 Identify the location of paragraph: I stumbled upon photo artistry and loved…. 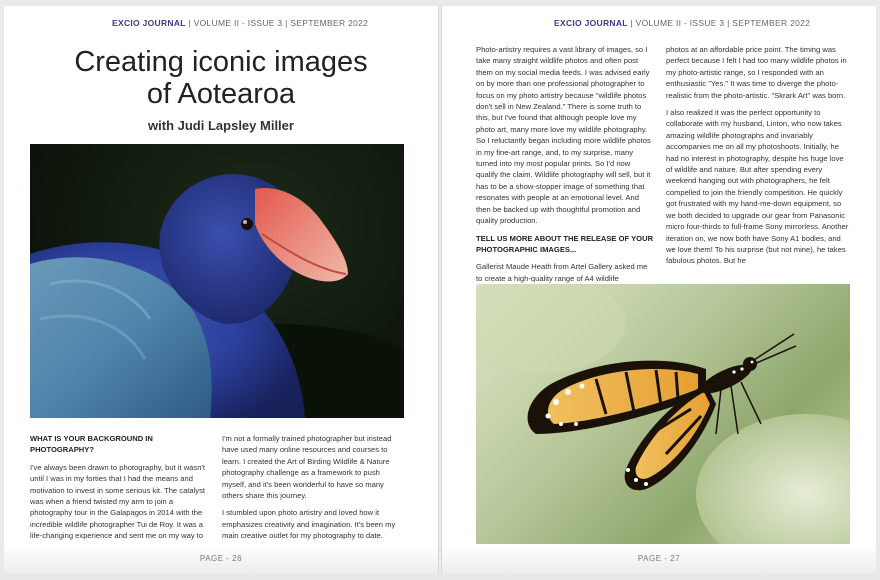
(309, 524).